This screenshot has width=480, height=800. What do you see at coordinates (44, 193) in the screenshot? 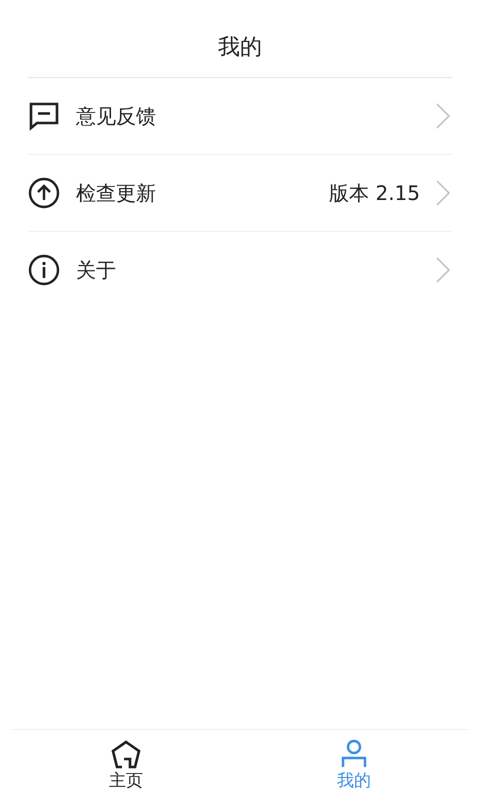
I see `upload-icon` at bounding box center [44, 193].